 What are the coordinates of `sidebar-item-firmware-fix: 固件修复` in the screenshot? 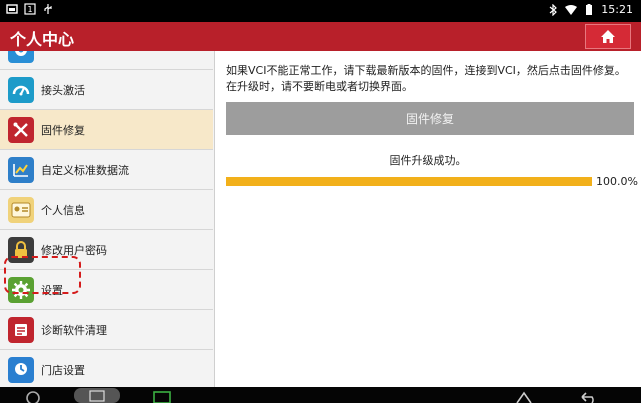 It's located at (106, 130).